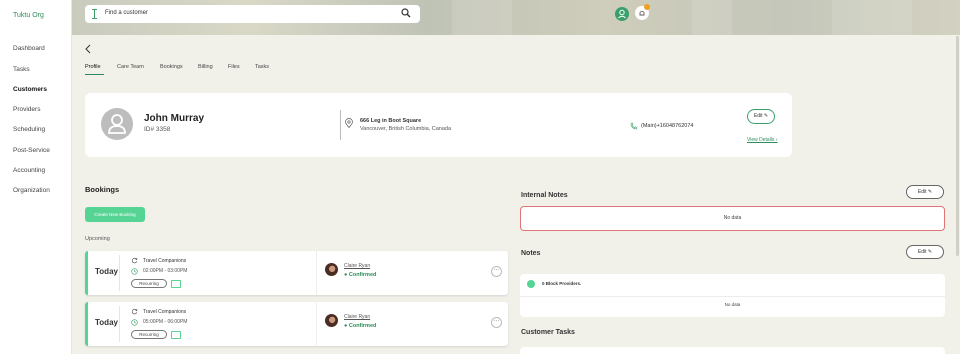  I want to click on bookings-title: Bookings, so click(102, 189).